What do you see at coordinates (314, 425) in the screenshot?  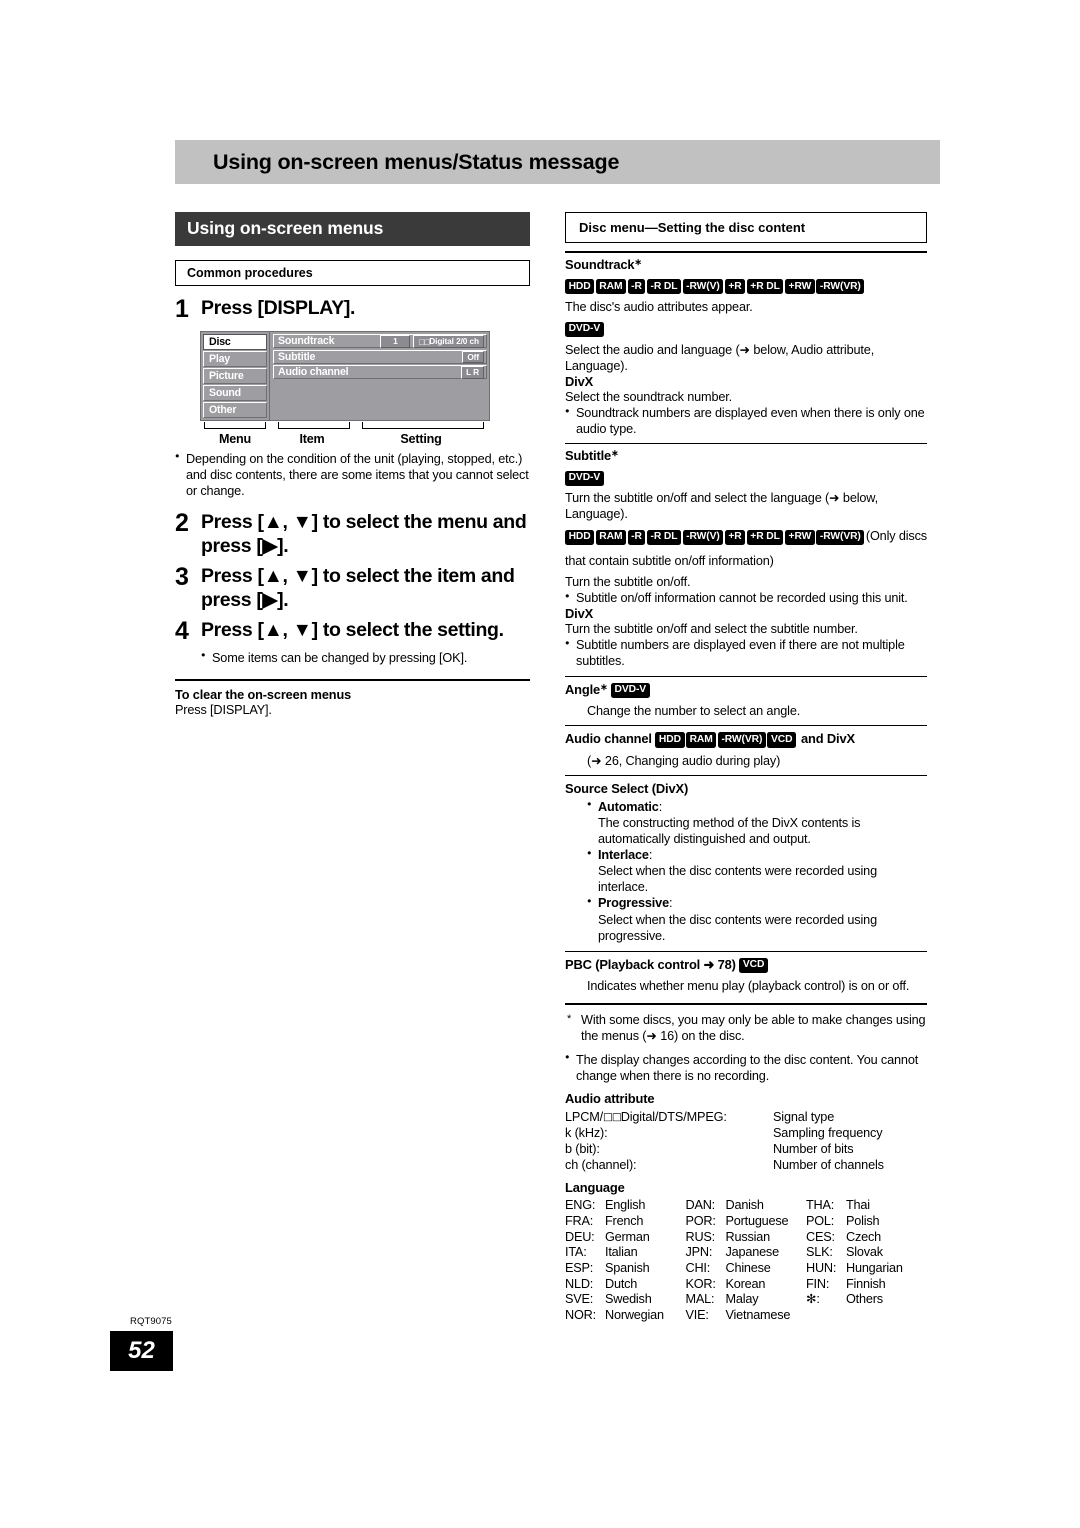 I see `brace-item` at bounding box center [314, 425].